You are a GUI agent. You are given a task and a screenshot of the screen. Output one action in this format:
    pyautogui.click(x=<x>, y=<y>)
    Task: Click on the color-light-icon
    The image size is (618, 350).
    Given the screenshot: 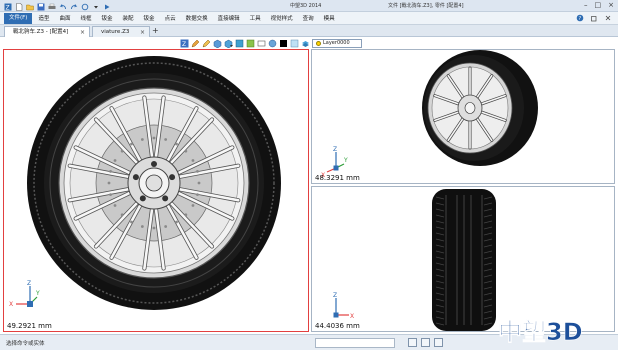 What is the action you would take?
    pyautogui.click(x=294, y=43)
    